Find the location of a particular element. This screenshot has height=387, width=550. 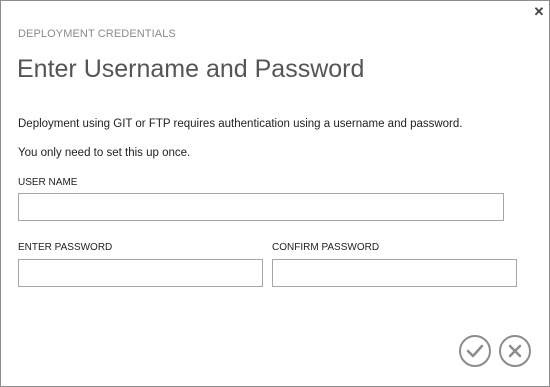

username-field is located at coordinates (261, 207).